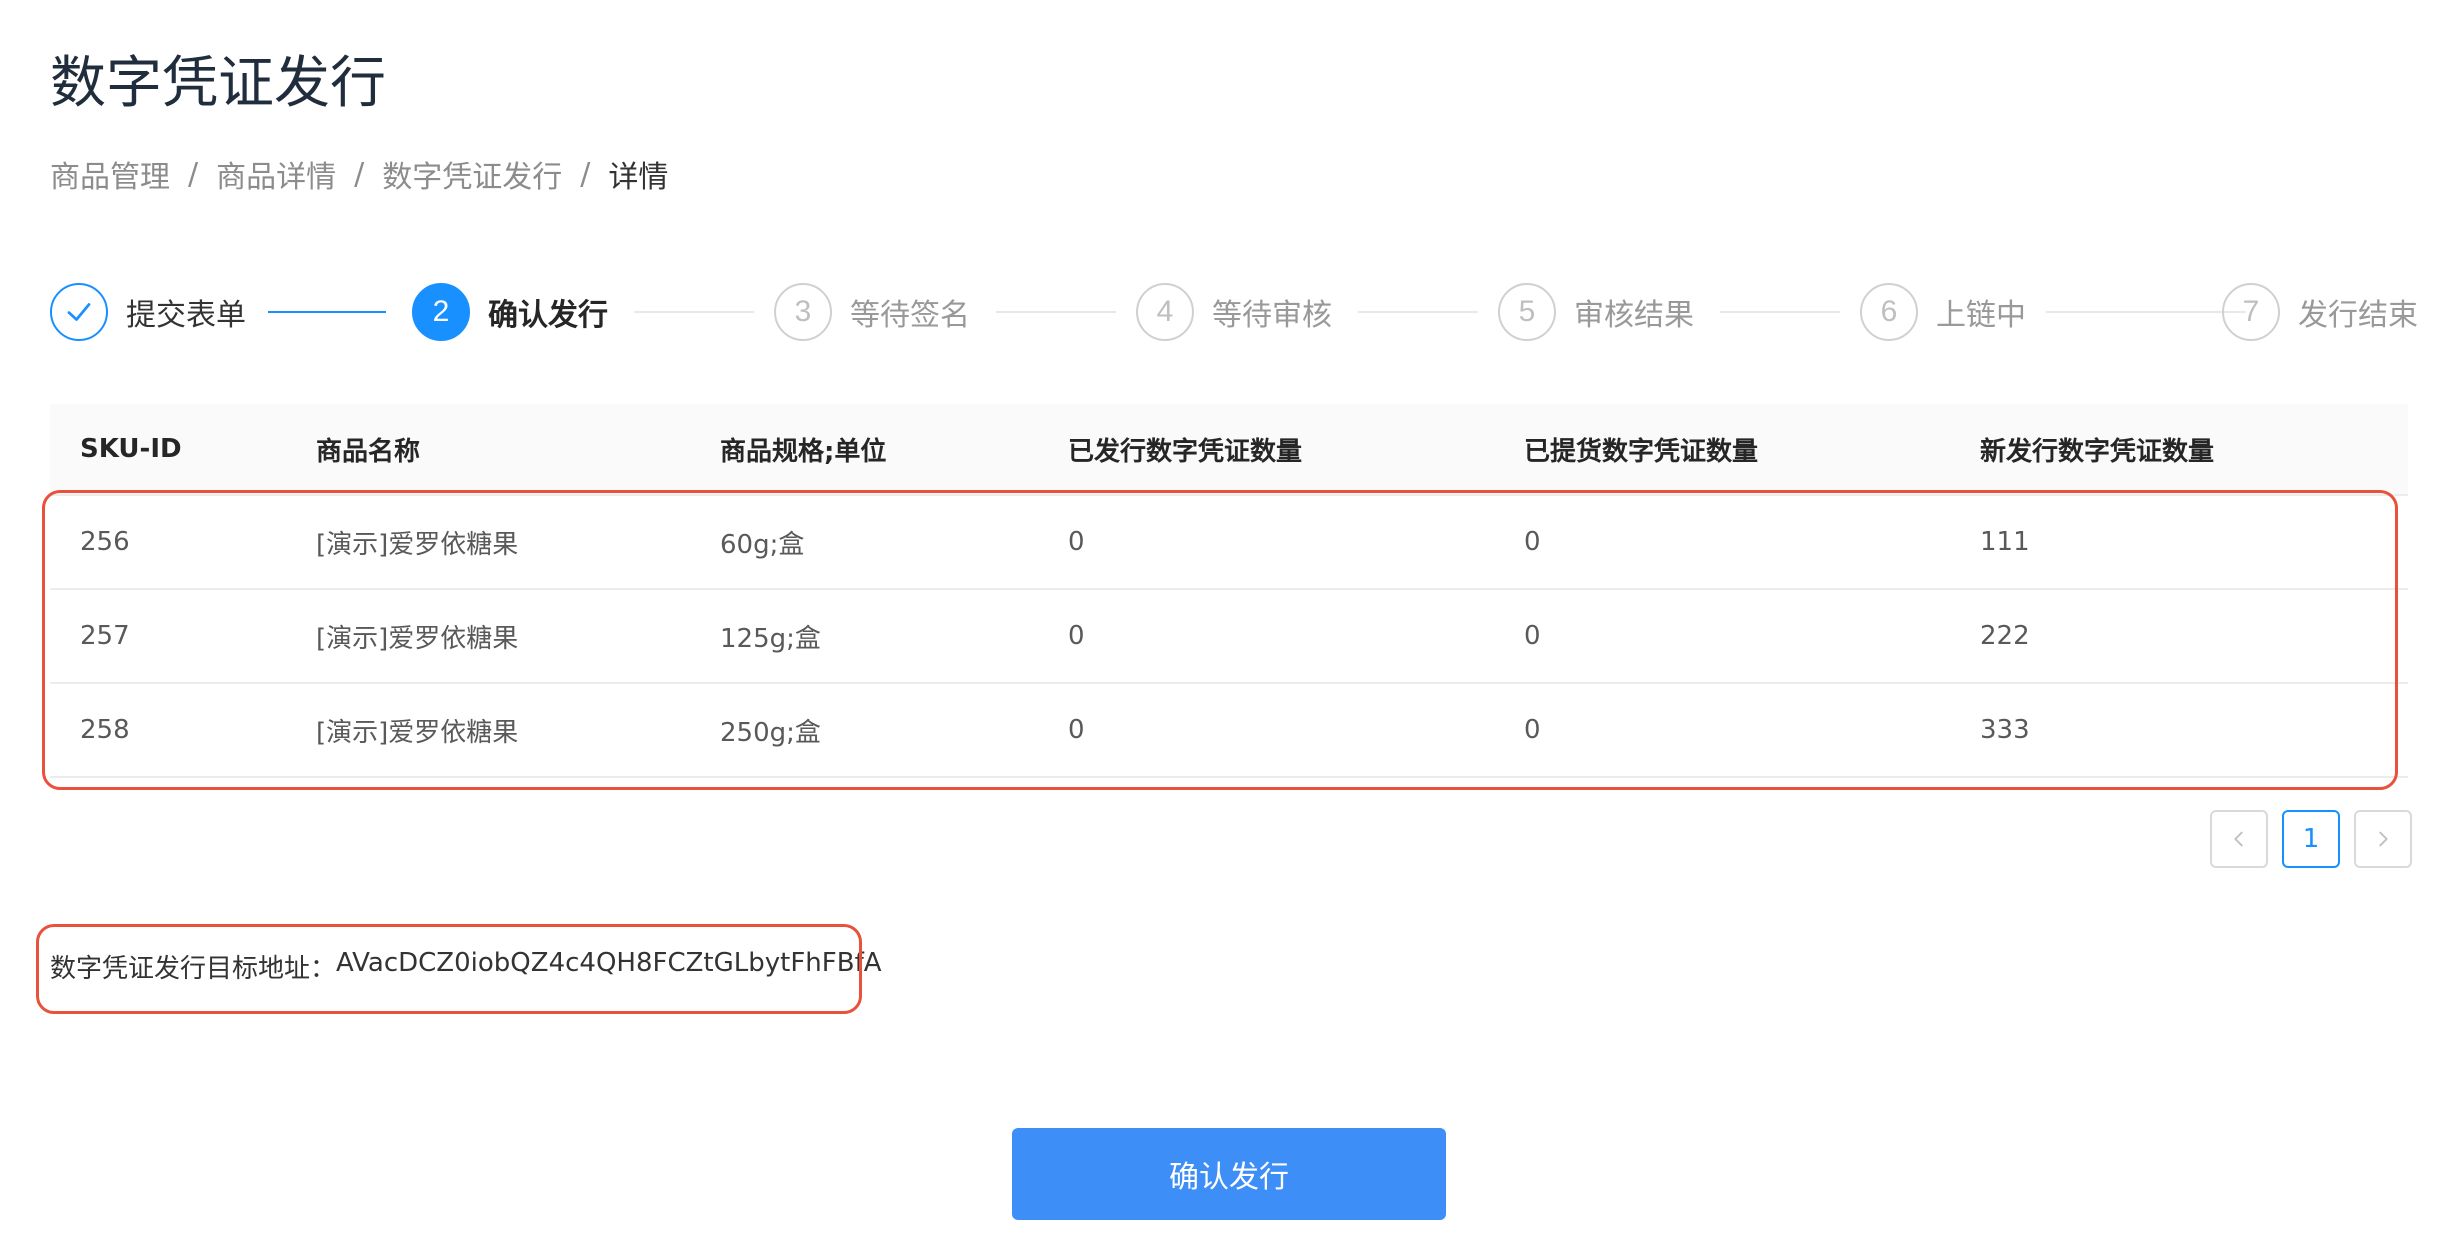  I want to click on step-submit-form: 提交表单, so click(148, 312).